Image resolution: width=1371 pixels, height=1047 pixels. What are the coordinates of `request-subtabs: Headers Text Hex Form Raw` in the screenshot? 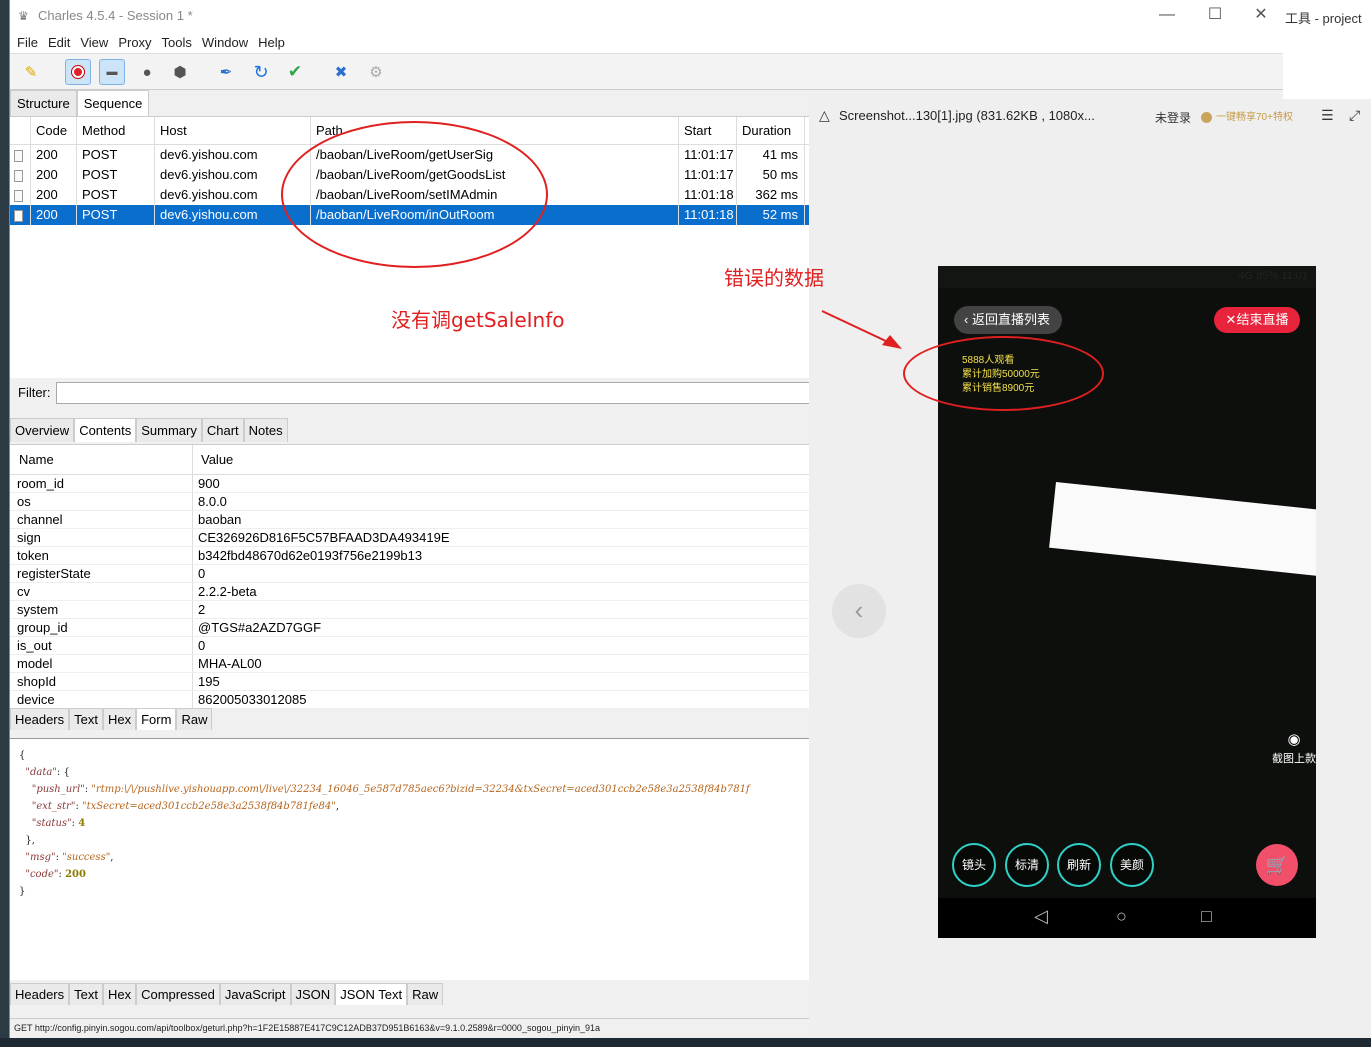 It's located at (111, 719).